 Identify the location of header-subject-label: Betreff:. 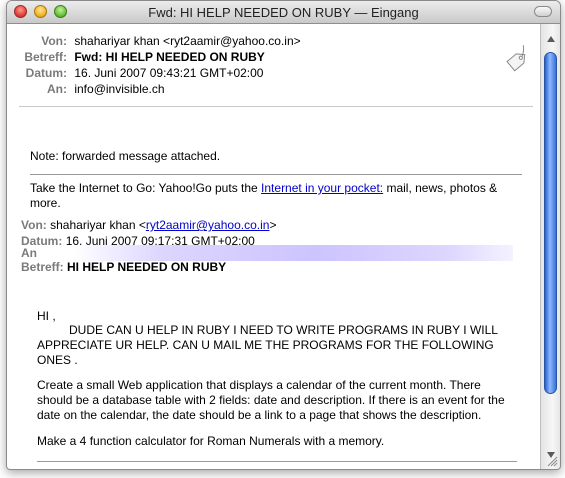
(45, 57).